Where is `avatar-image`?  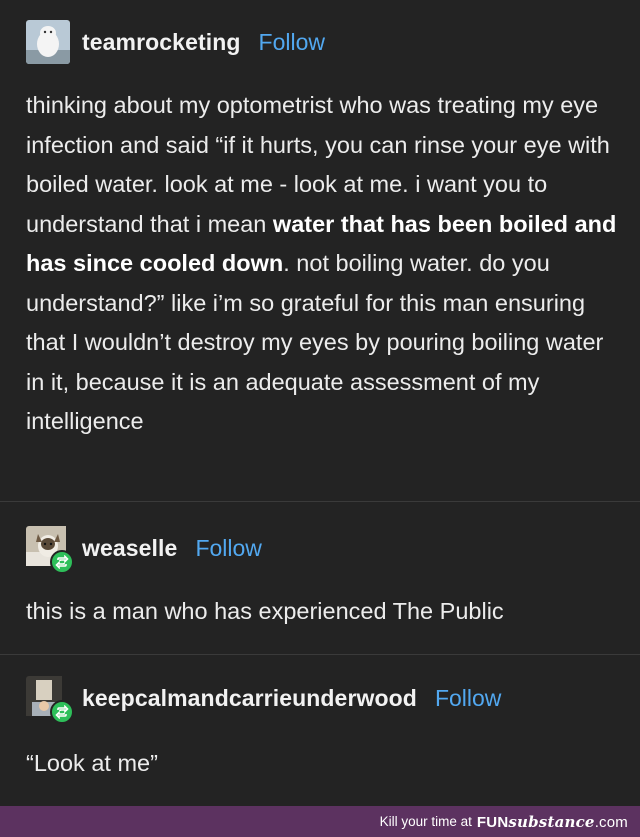 avatar-image is located at coordinates (48, 42).